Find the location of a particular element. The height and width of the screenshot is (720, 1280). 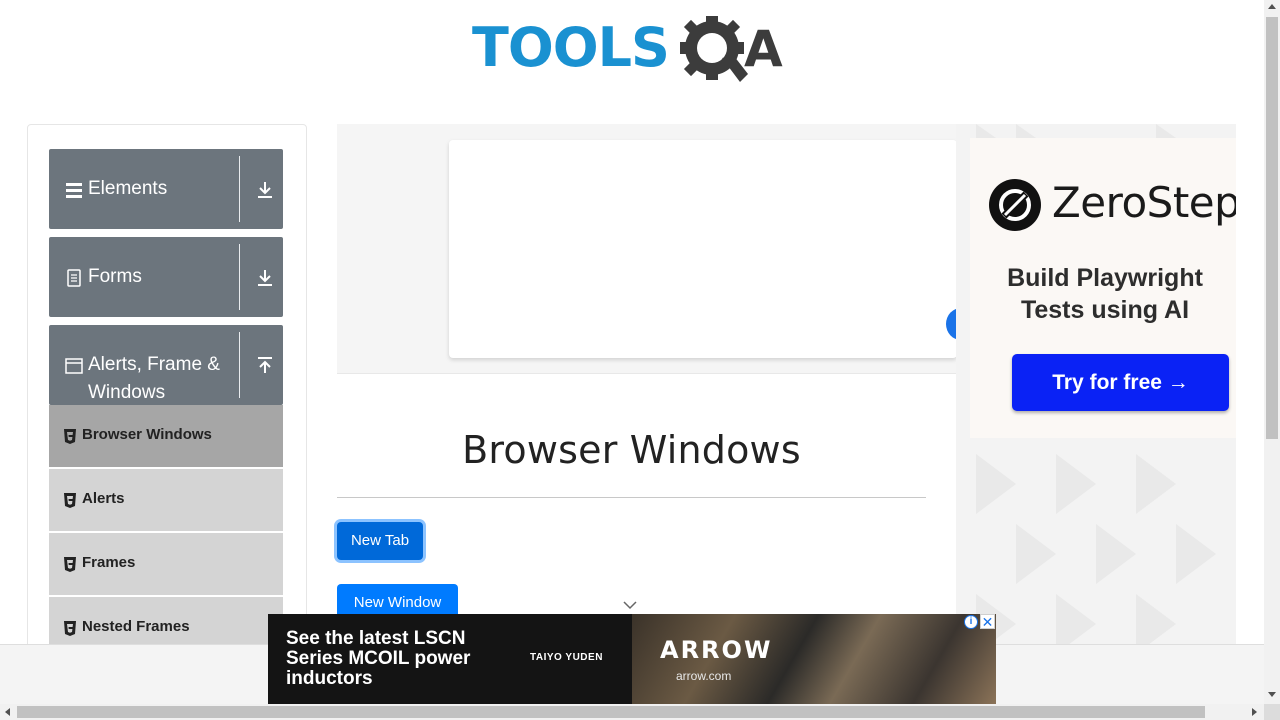

horizontal-scrollbar is located at coordinates (632, 712).